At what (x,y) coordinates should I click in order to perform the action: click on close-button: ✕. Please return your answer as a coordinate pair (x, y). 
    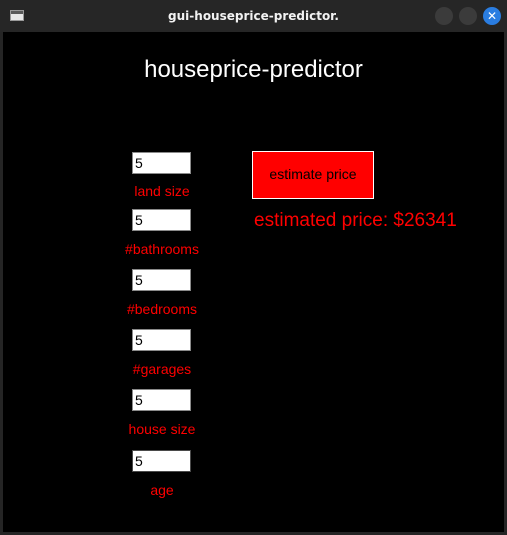
    Looking at the image, I should click on (492, 16).